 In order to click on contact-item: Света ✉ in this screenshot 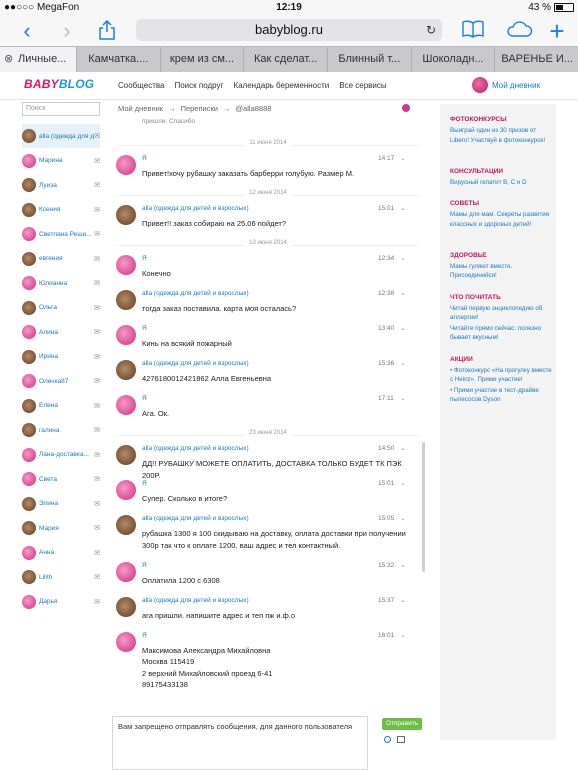, I will do `click(61, 479)`.